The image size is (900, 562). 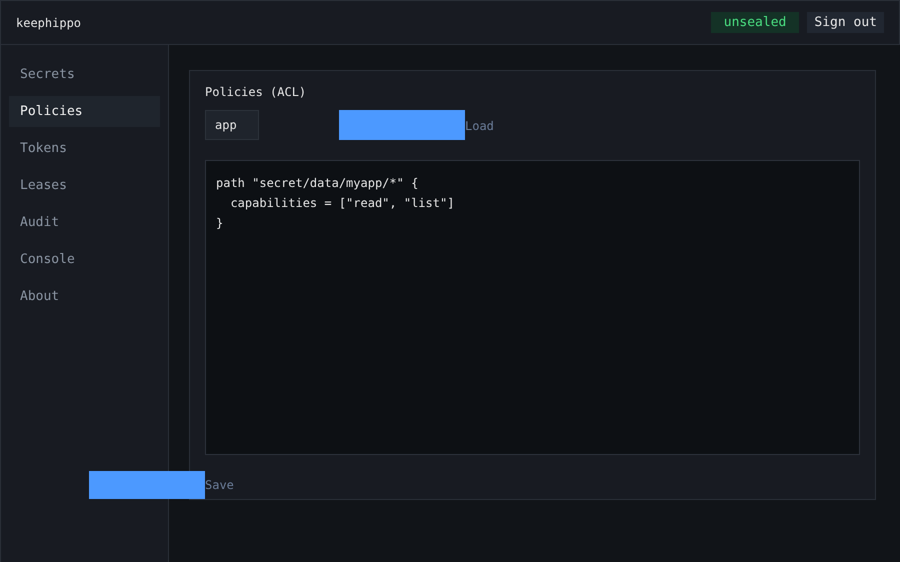 I want to click on status-badge: unsealed, so click(x=755, y=22).